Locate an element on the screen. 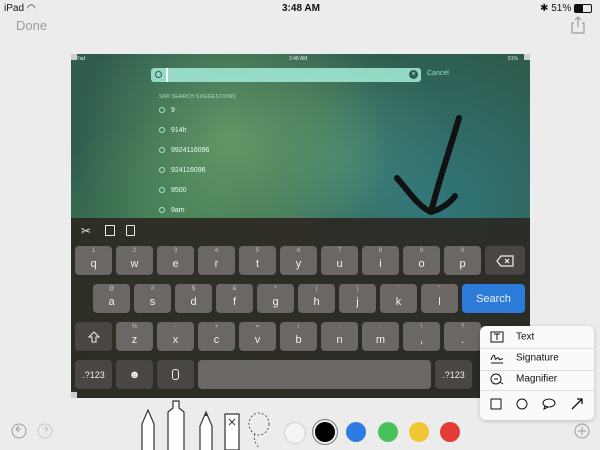  key-j: ) j is located at coordinates (357, 298).